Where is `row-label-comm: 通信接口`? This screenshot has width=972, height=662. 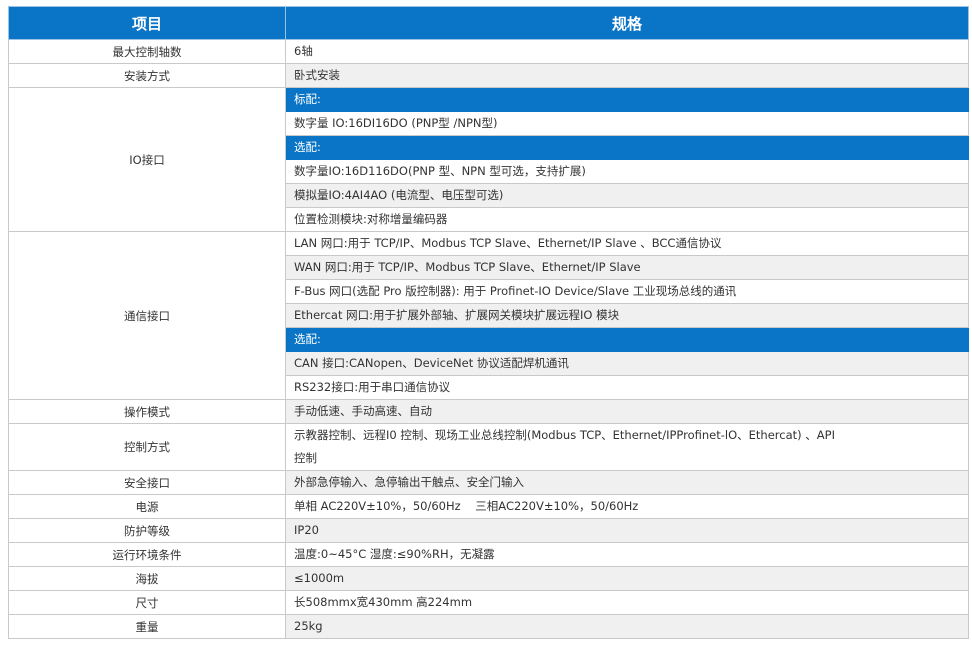
row-label-comm: 通信接口 is located at coordinates (147, 315).